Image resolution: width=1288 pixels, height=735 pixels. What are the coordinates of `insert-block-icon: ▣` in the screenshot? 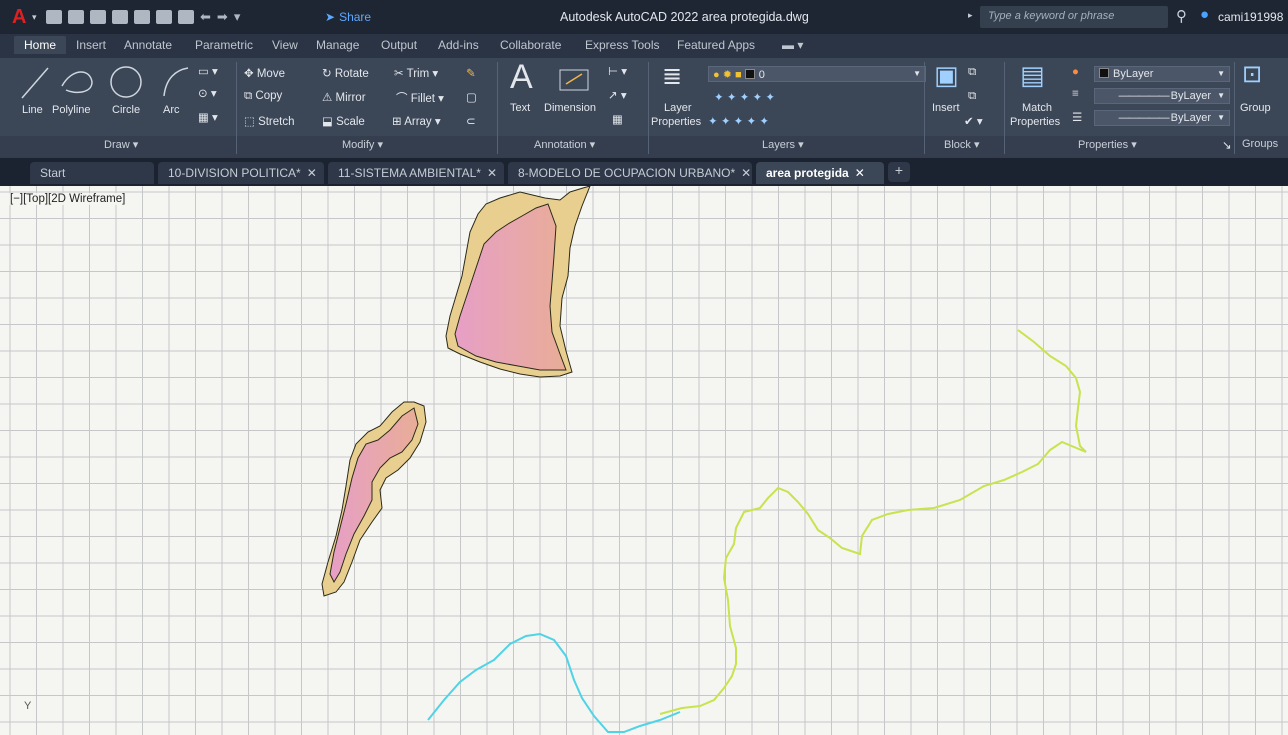 It's located at (946, 75).